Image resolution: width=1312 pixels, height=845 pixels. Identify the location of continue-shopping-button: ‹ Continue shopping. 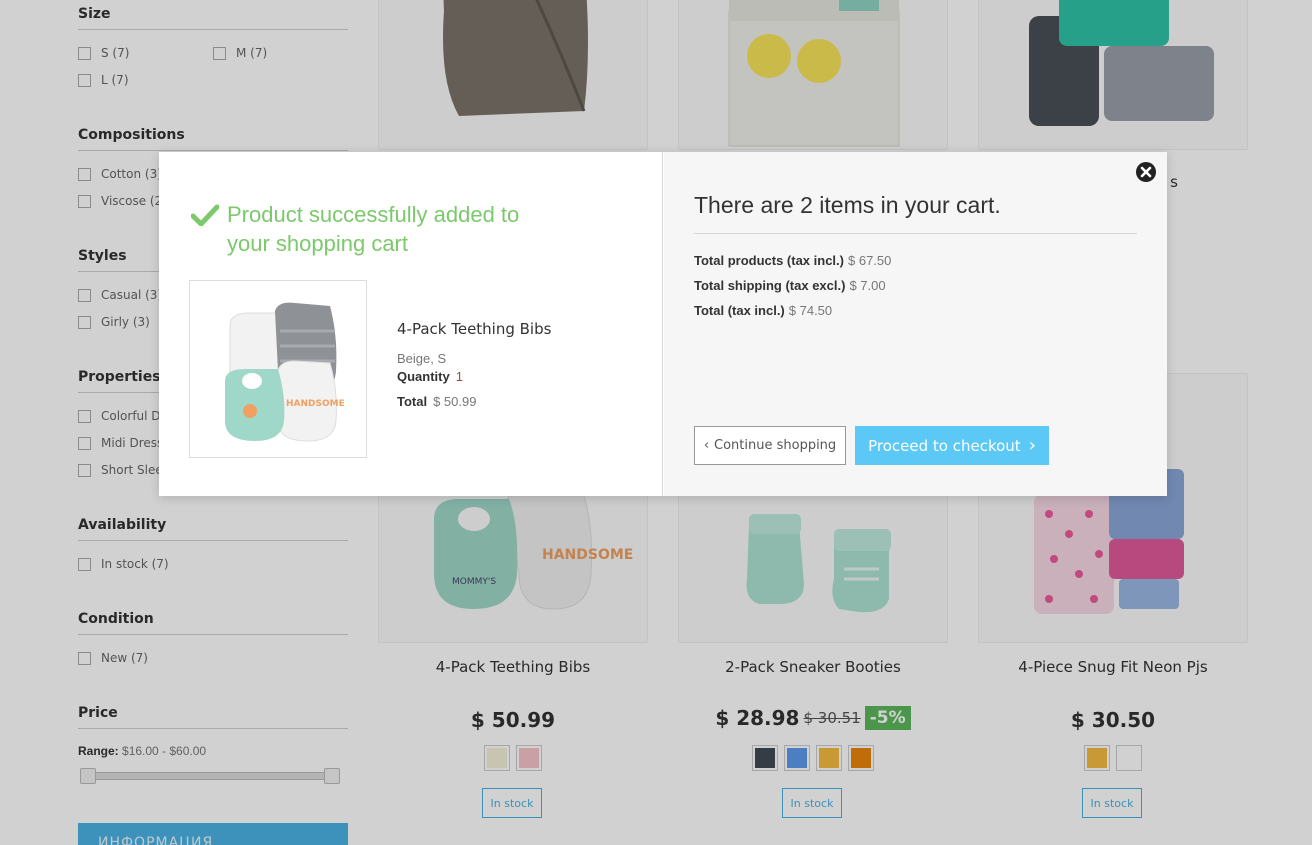
(770, 445).